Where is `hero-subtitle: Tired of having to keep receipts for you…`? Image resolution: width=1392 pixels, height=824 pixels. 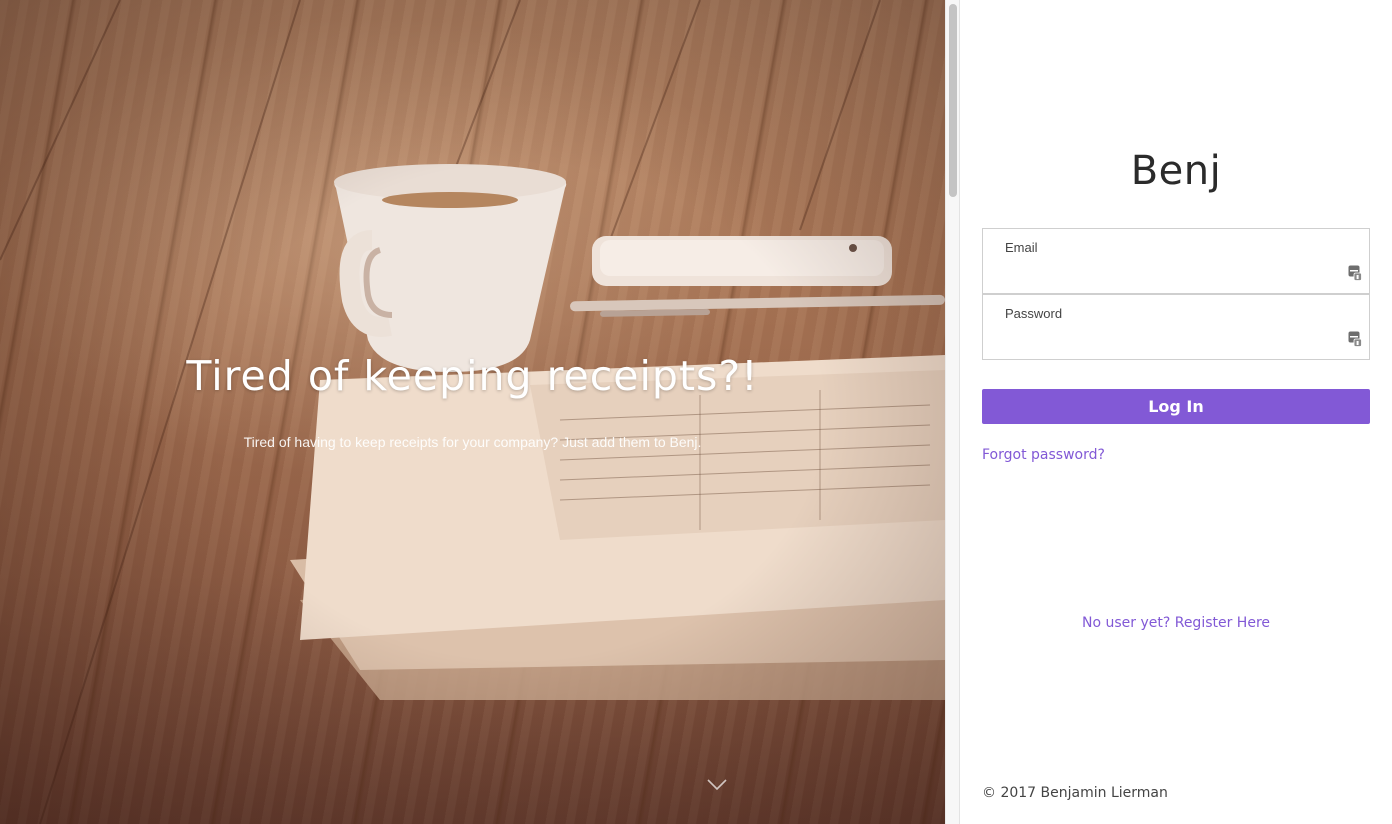 hero-subtitle: Tired of having to keep receipts for you… is located at coordinates (472, 442).